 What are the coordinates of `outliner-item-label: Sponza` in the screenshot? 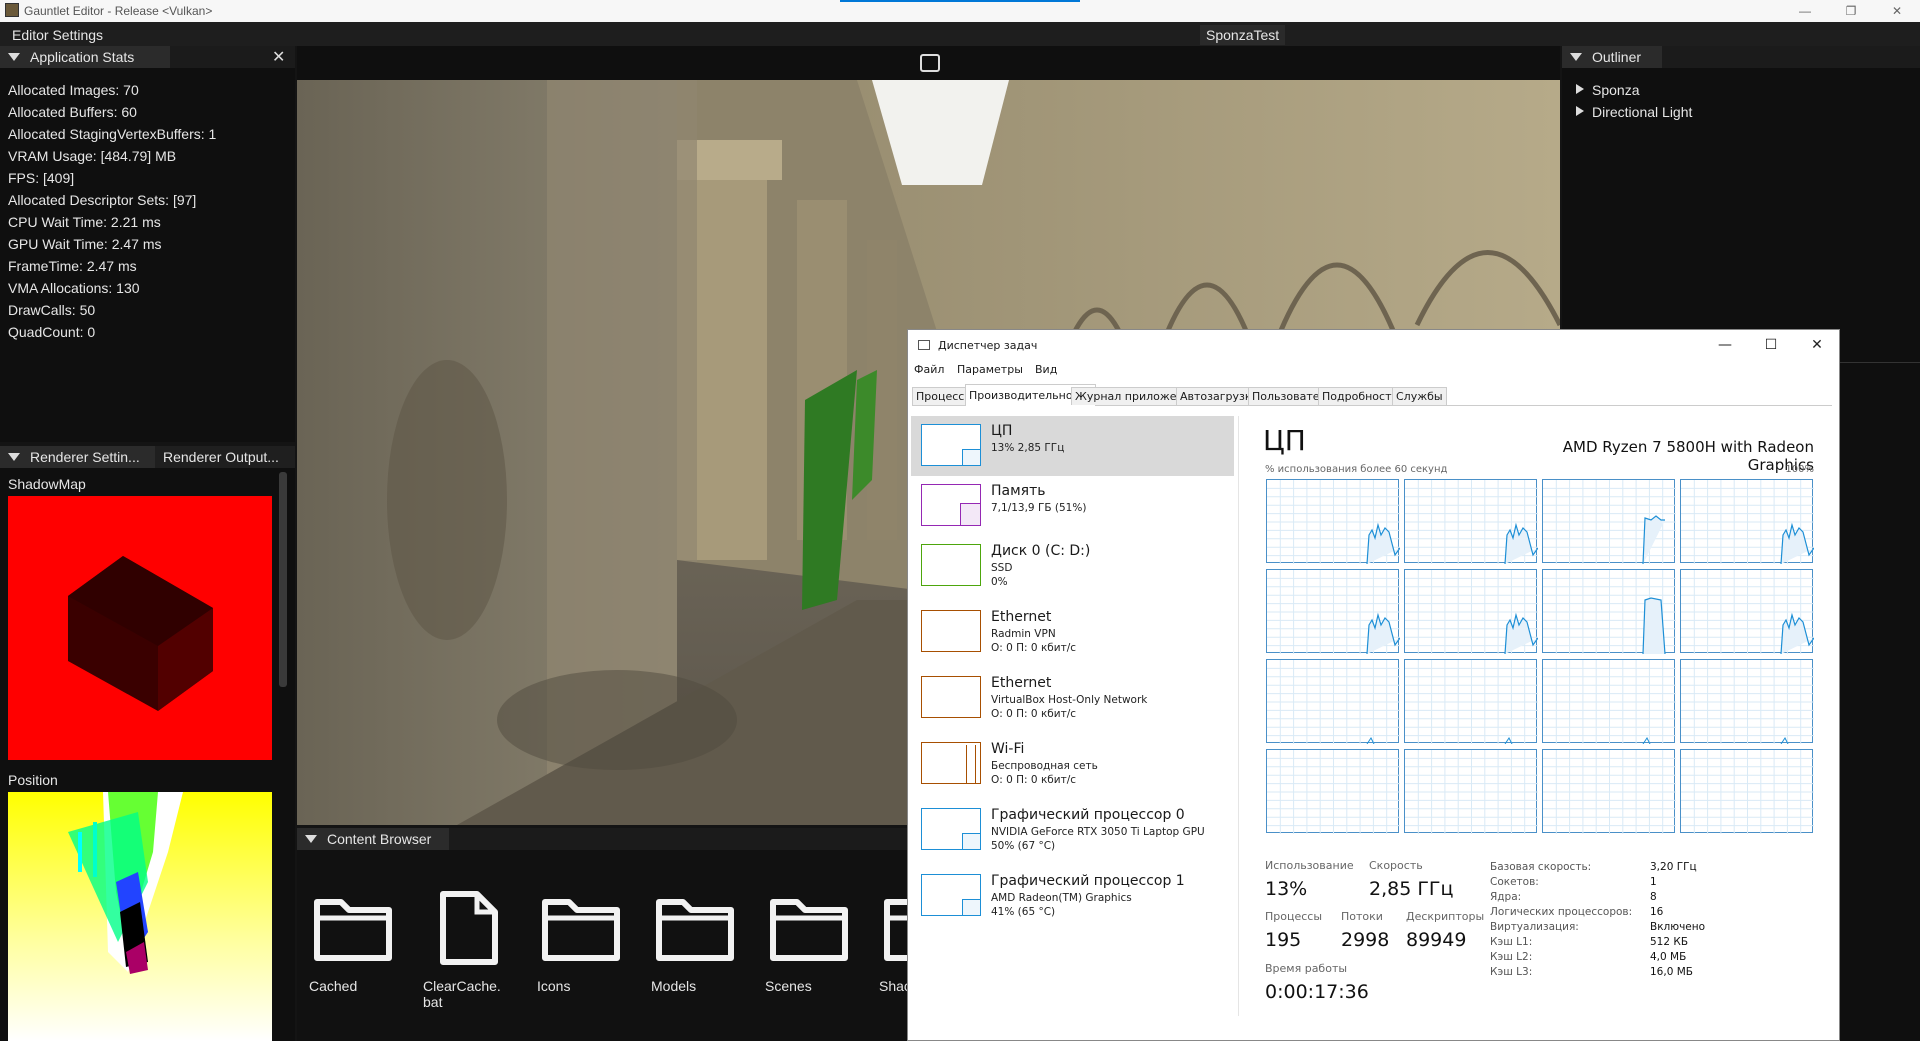 It's located at (1616, 90).